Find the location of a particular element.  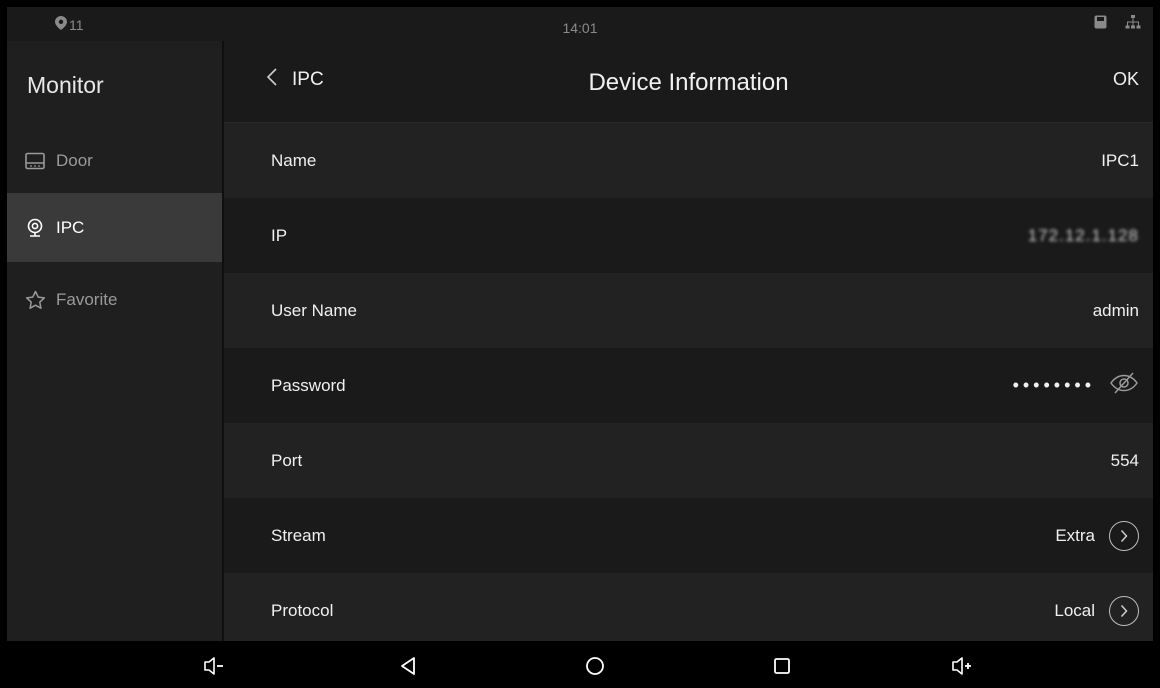

field-value: admin is located at coordinates (1116, 311).